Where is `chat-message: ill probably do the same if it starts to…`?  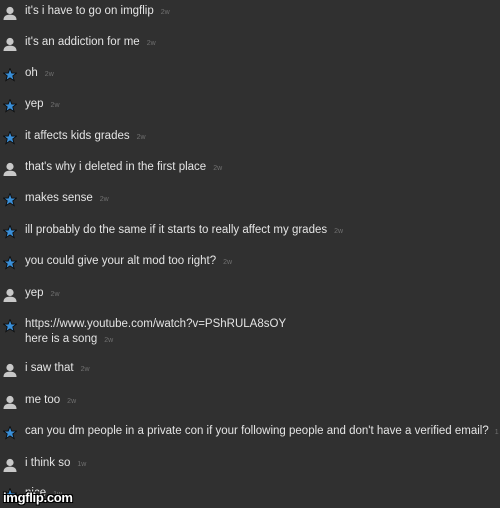 chat-message: ill probably do the same if it starts to… is located at coordinates (250, 234).